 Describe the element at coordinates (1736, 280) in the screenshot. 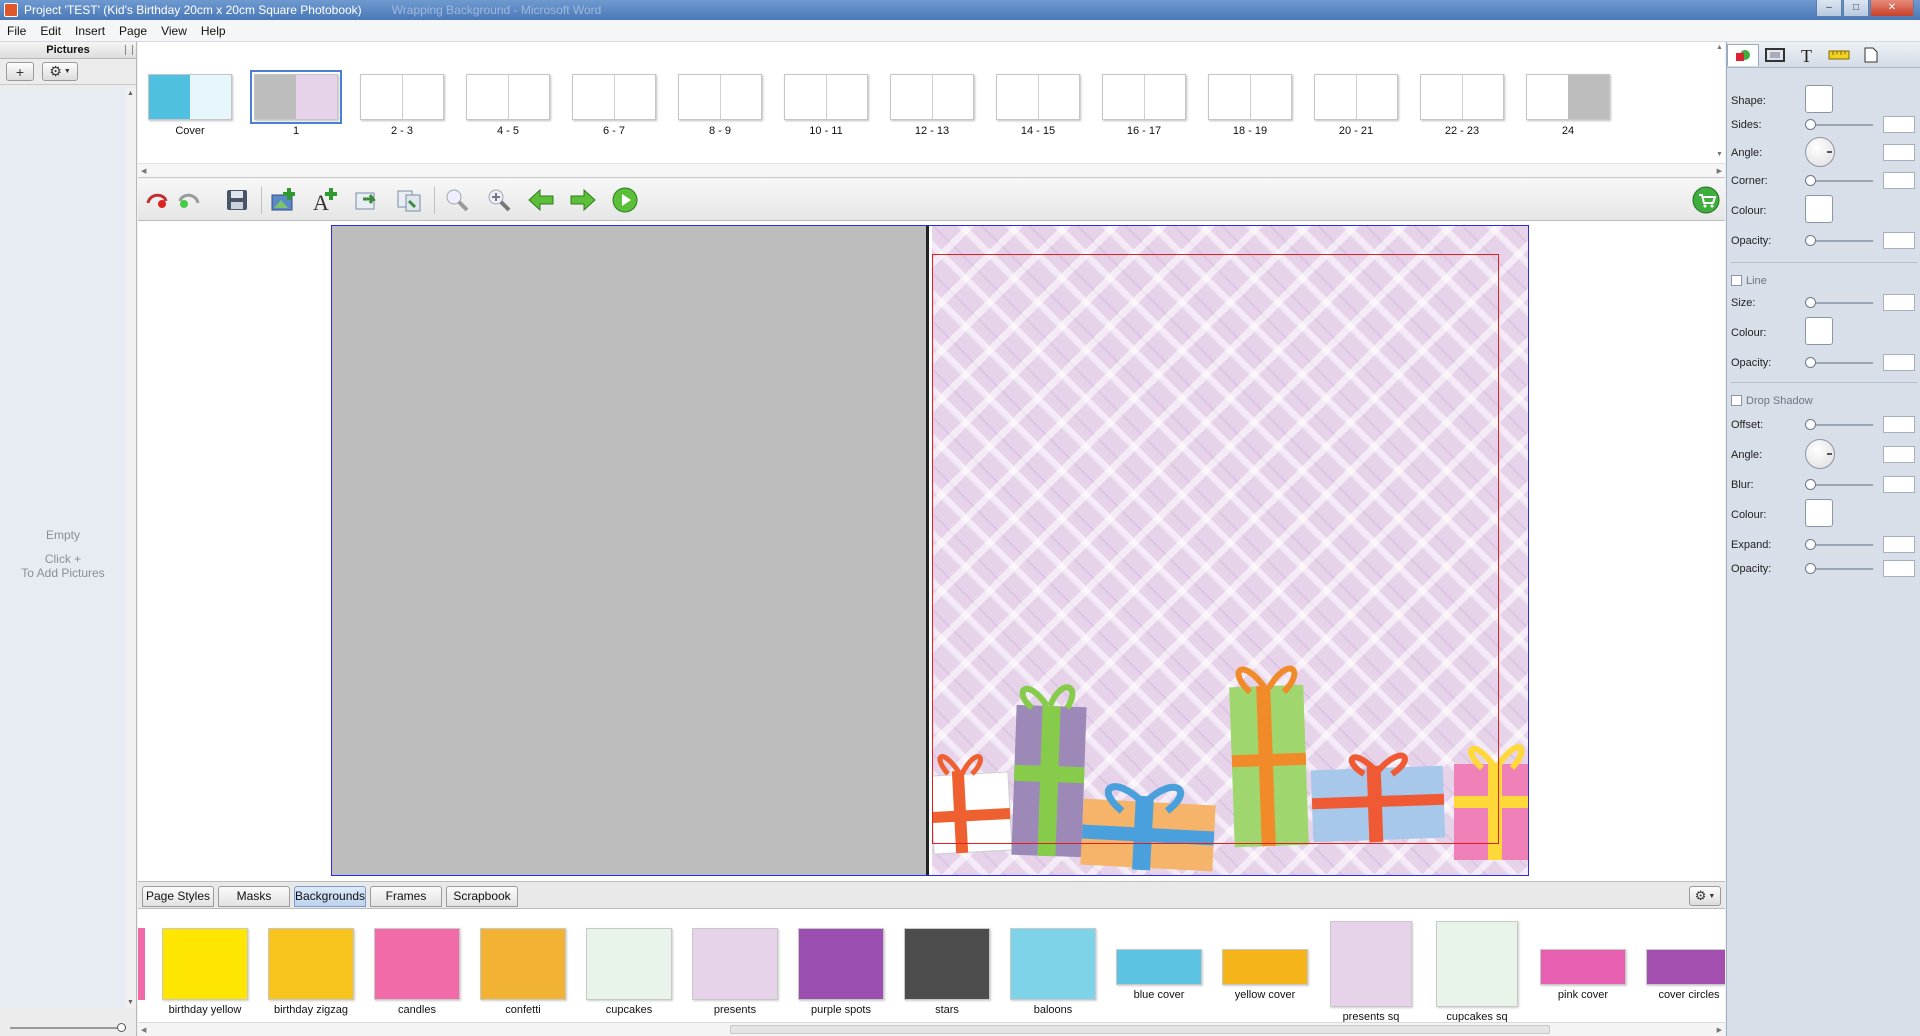

I see `line-checkbox` at that location.